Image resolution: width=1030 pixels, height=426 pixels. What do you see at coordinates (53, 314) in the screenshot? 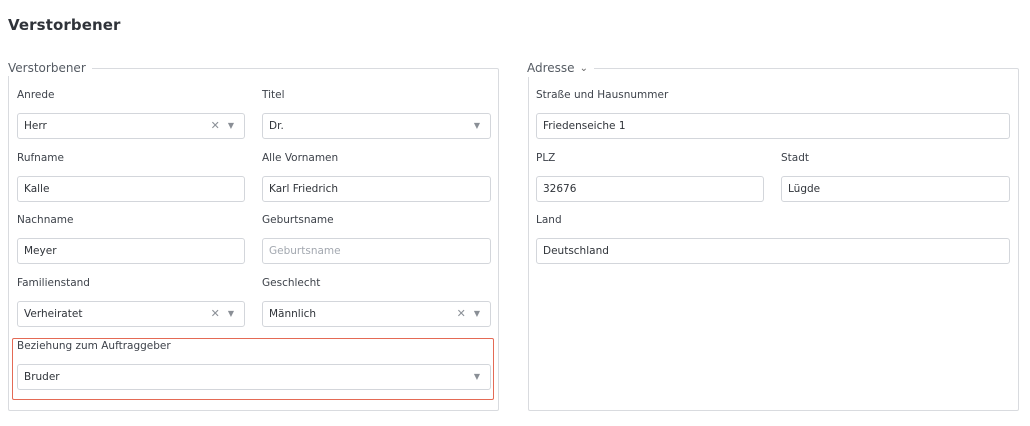
I see `marital-status-value: Verheiratet` at bounding box center [53, 314].